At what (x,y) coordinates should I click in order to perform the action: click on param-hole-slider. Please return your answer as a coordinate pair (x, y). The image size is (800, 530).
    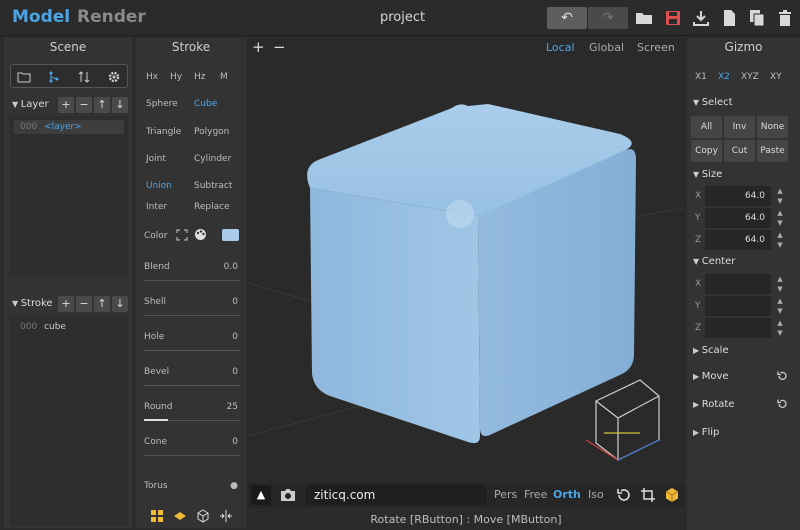
    Looking at the image, I should click on (192, 350).